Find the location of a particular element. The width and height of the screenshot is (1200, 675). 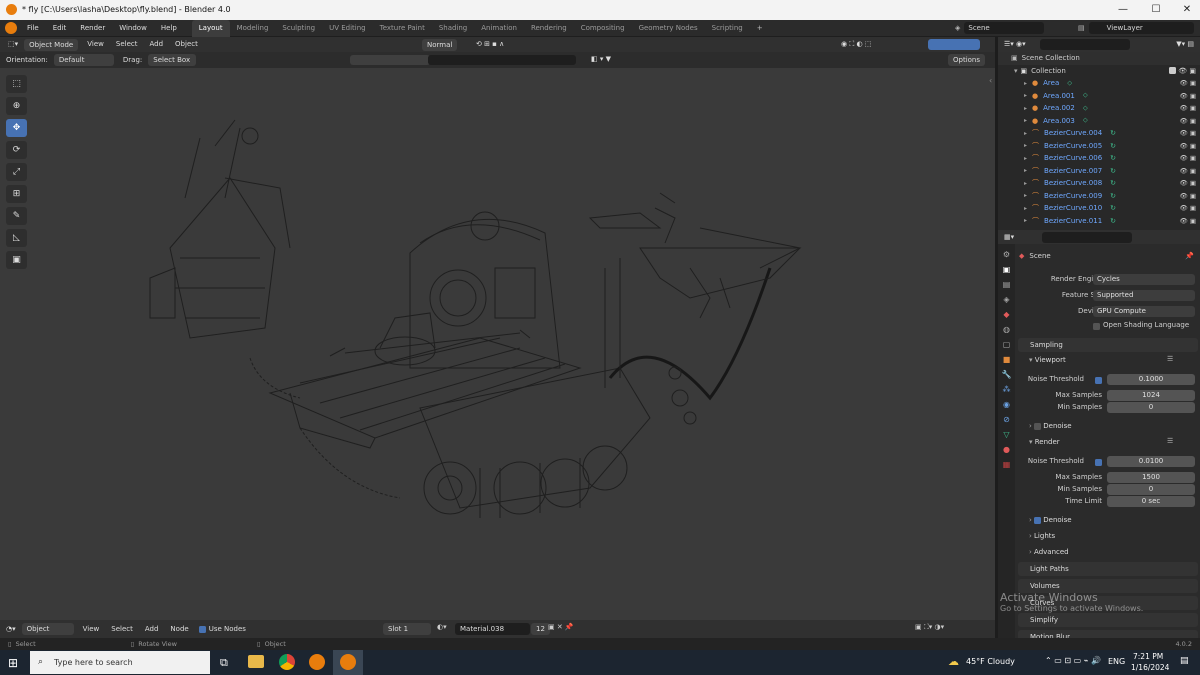

object-tab-icon: ■ is located at coordinates (1007, 359).